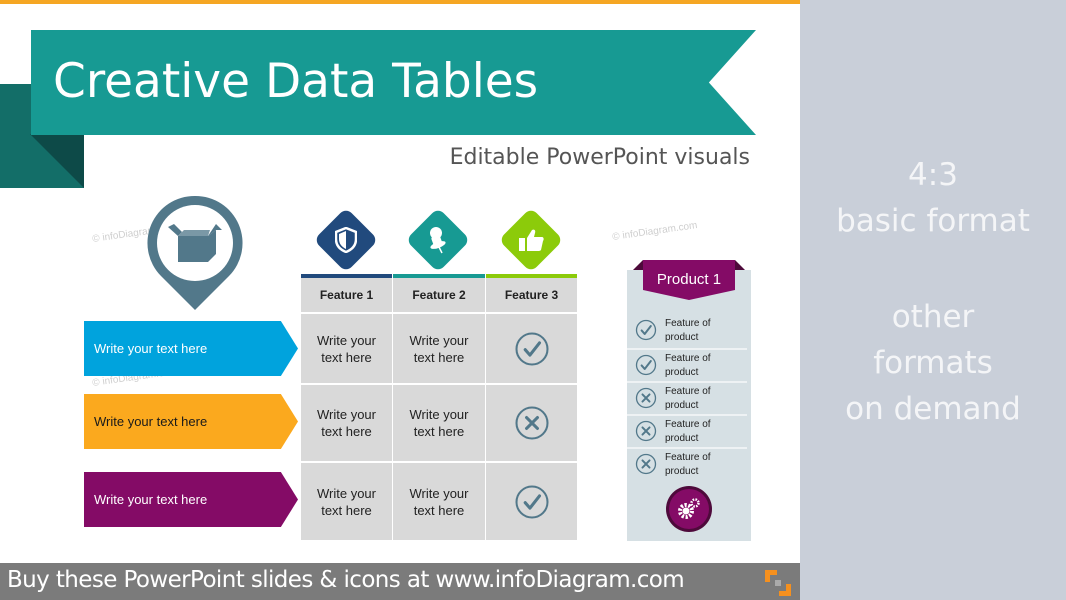 The height and width of the screenshot is (600, 1066). What do you see at coordinates (933, 175) in the screenshot?
I see `side-line: 4:3` at bounding box center [933, 175].